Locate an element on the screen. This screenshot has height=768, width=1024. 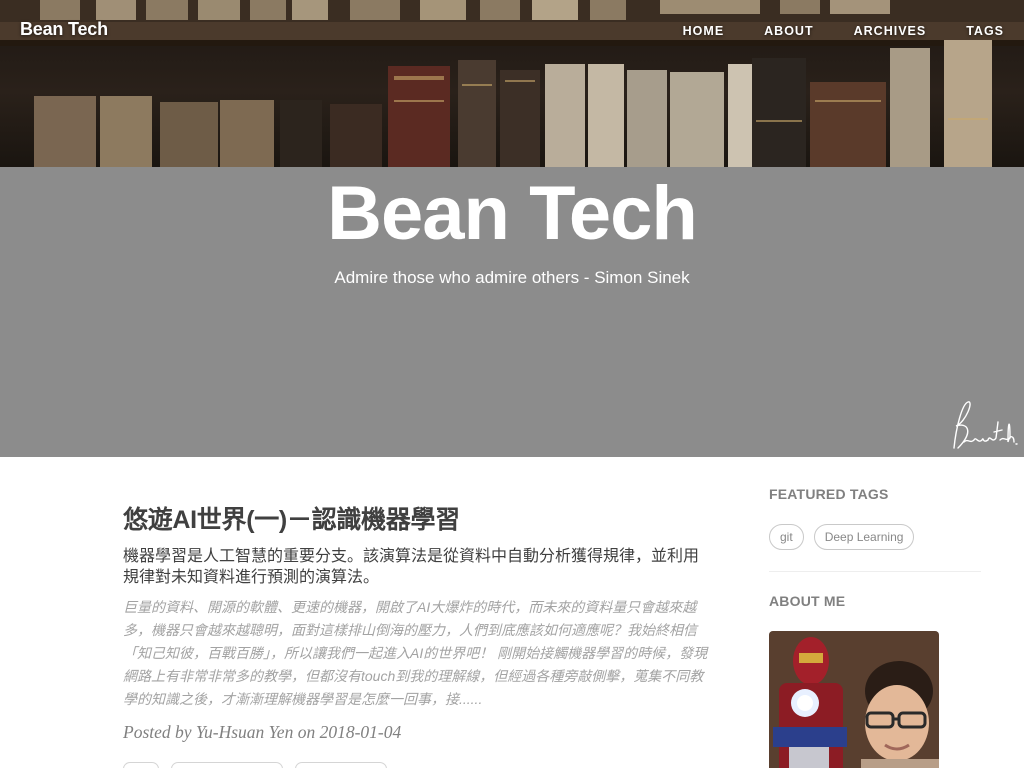
nav-item-archives: ARCHIVES is located at coordinates (890, 31).